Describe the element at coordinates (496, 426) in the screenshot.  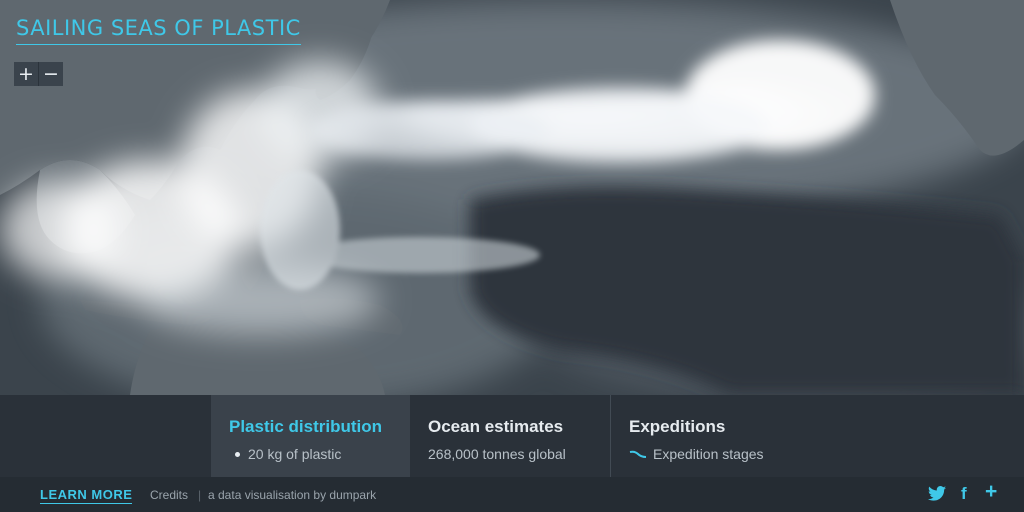
I see `tab-title: Ocean estimates` at that location.